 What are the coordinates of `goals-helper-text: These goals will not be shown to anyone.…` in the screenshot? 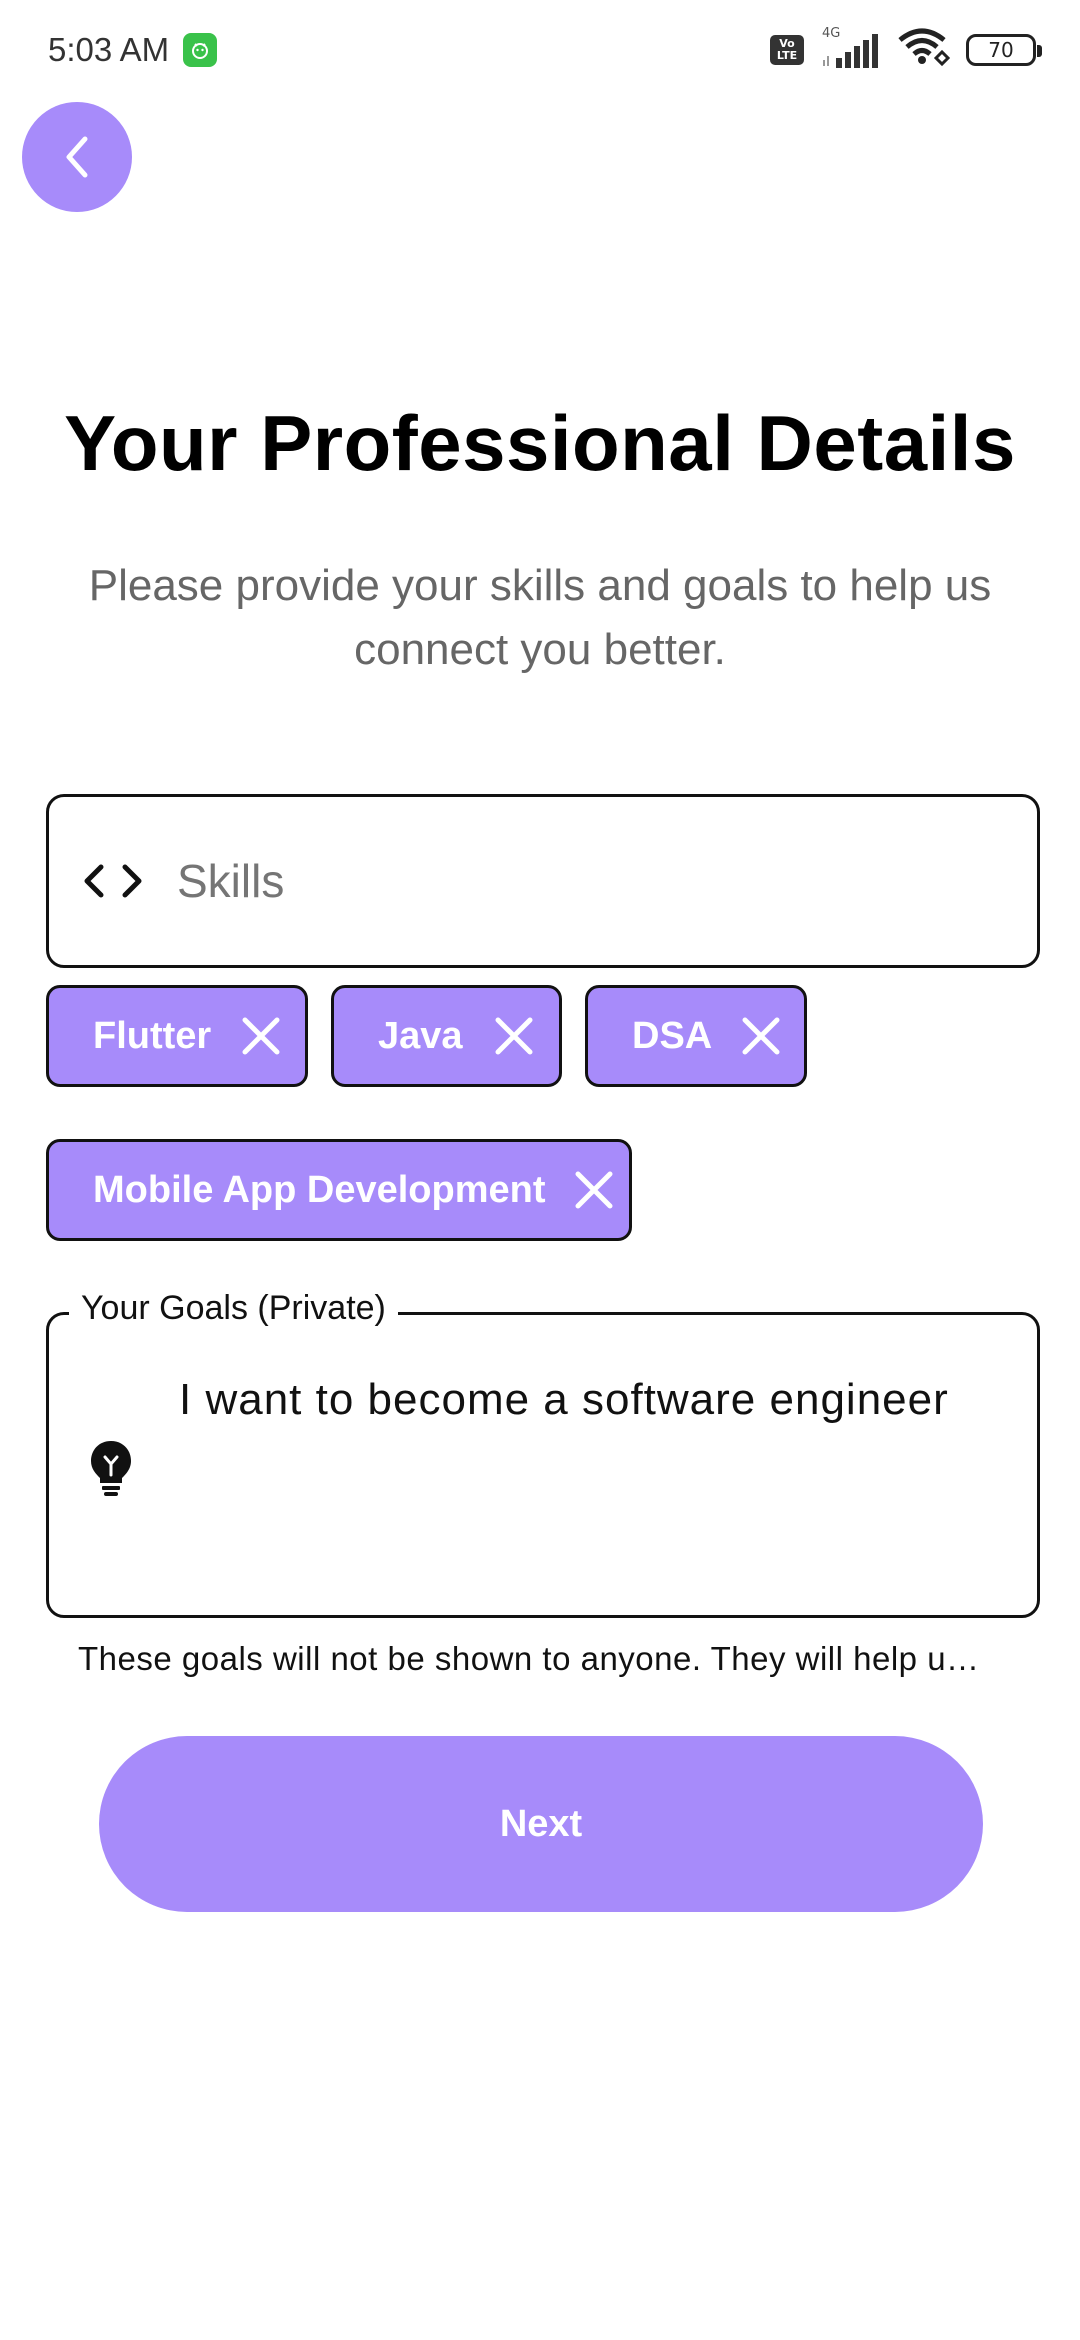 It's located at (529, 1658).